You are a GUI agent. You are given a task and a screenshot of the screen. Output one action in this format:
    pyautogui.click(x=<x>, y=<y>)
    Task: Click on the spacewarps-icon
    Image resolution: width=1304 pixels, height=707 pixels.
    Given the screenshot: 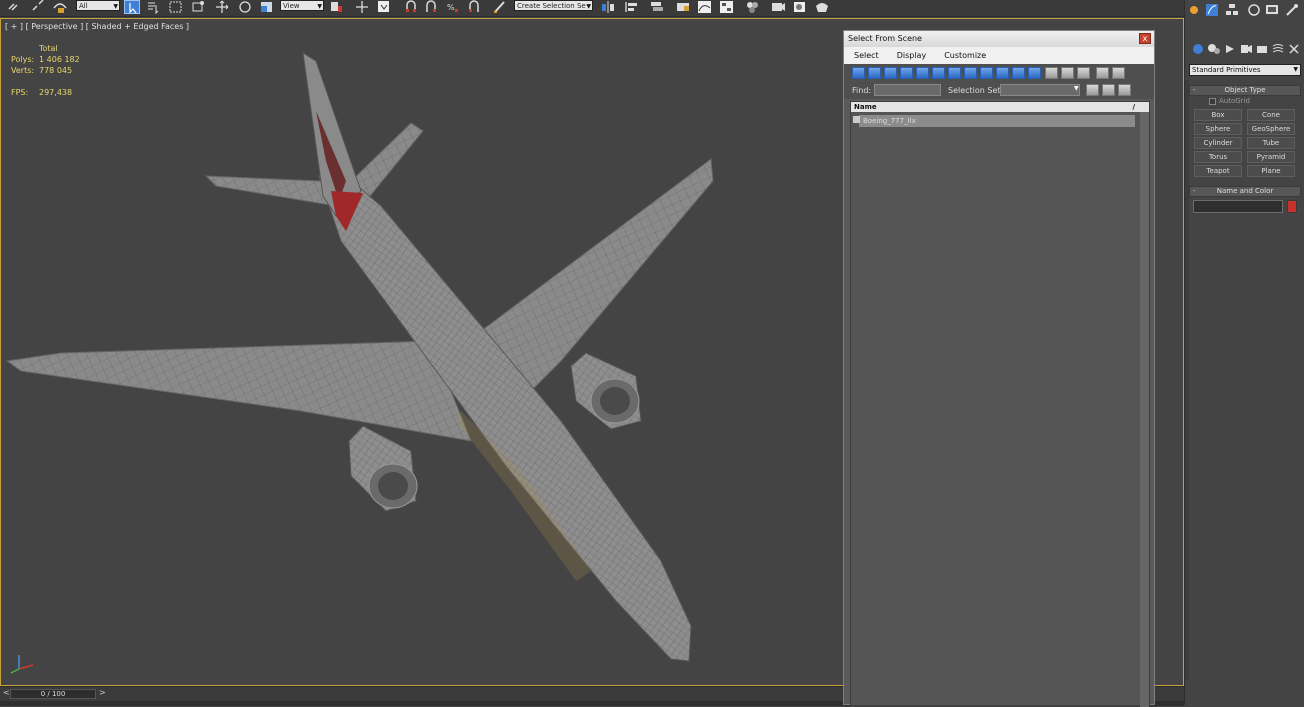 What is the action you would take?
    pyautogui.click(x=1278, y=49)
    